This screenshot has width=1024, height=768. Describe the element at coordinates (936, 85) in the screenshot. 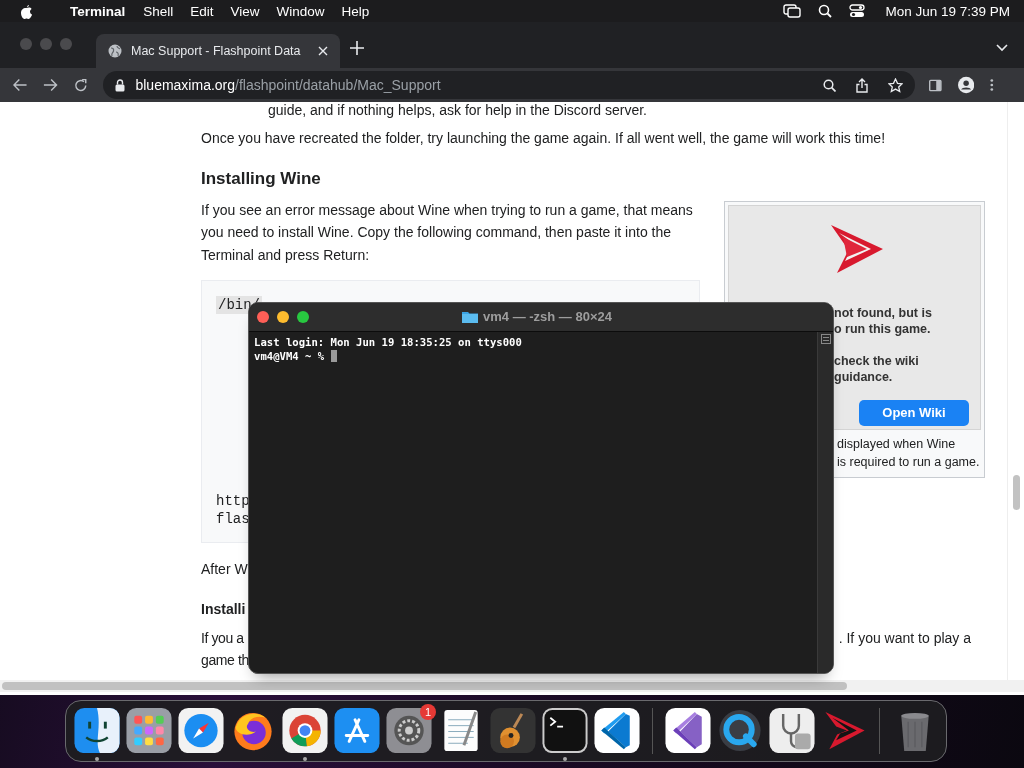

I see `sidebar-icon` at that location.